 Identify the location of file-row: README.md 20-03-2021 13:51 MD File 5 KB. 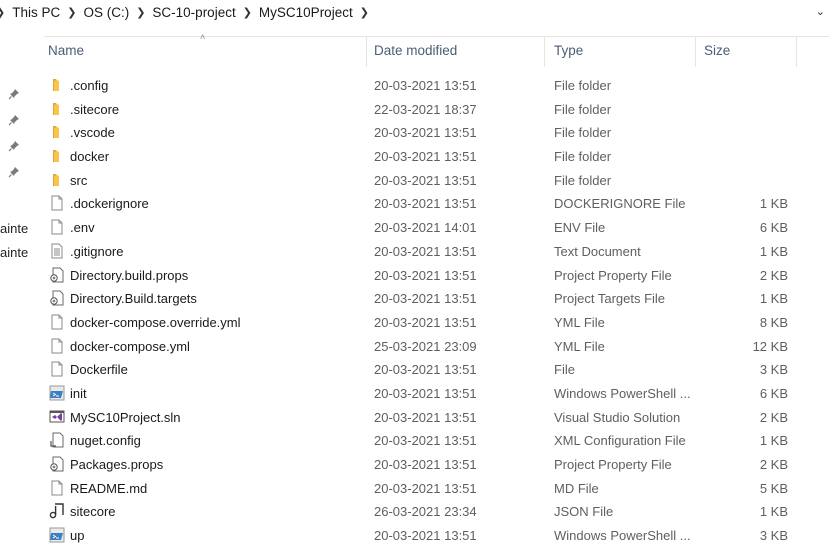
(436, 489).